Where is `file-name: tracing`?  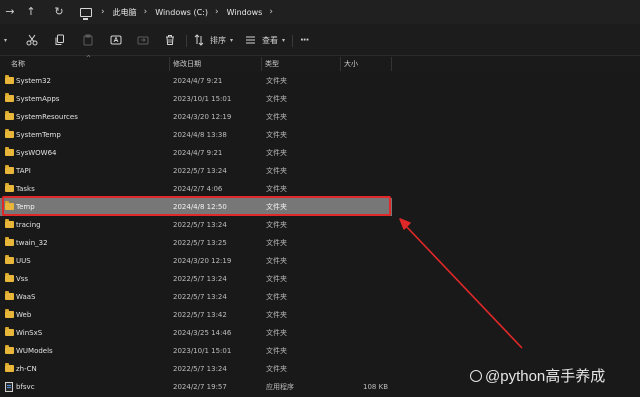
file-name: tracing is located at coordinates (28, 225).